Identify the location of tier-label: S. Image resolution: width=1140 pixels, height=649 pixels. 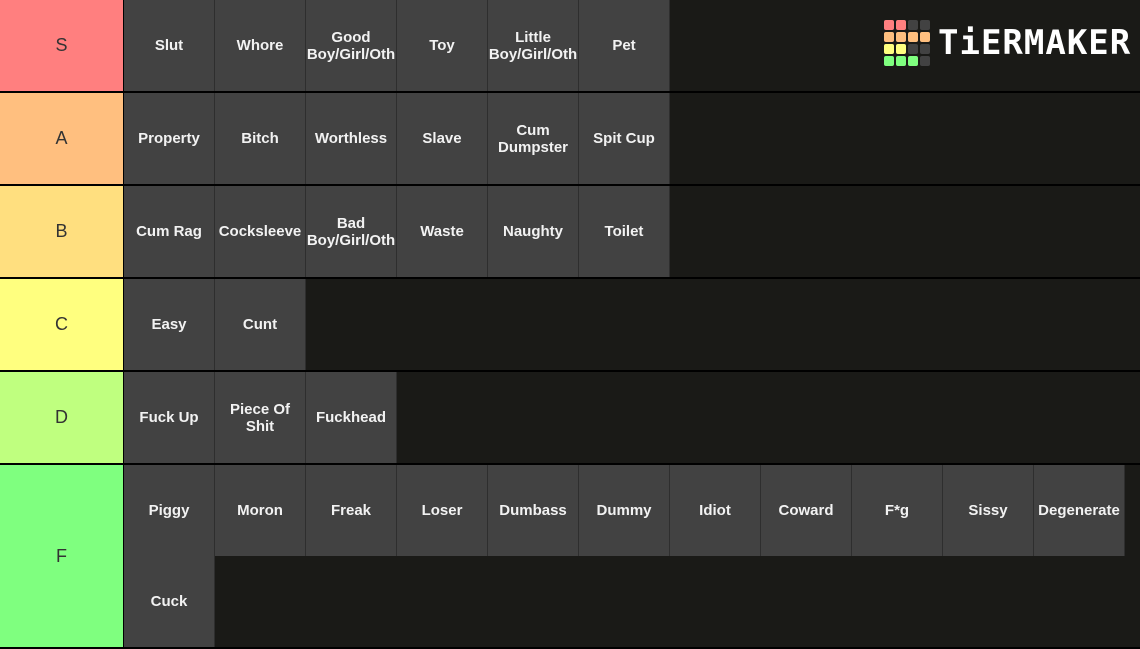
(62, 45).